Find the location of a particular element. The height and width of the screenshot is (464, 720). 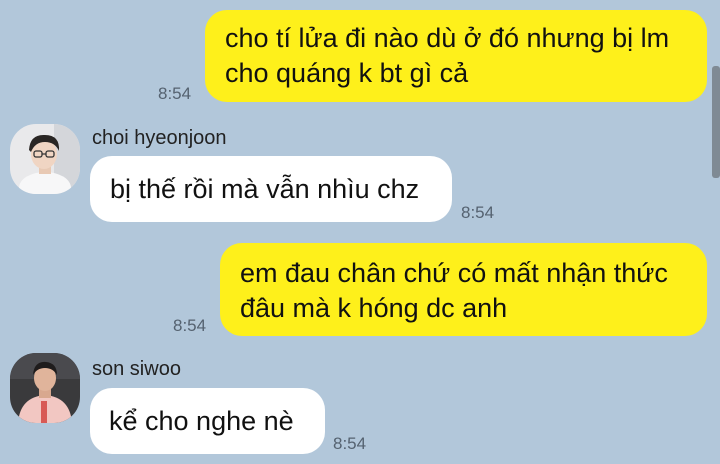

message-text: đâu mà k hóng dc anh is located at coordinates (374, 308).